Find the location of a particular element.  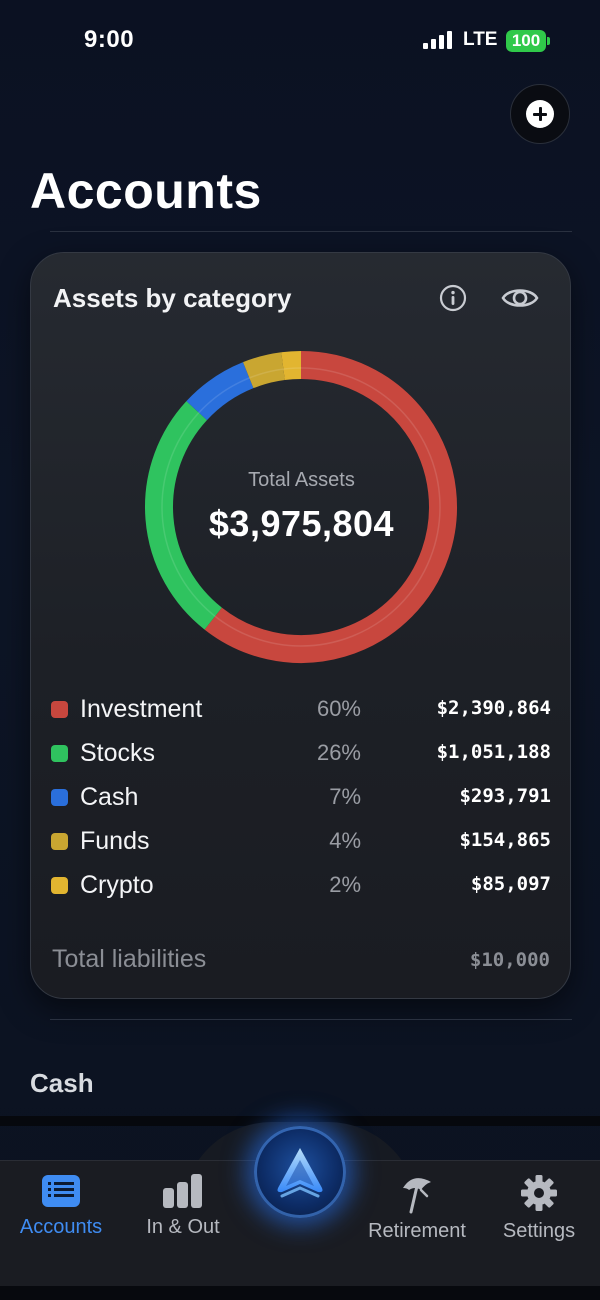

total-assets-value: $3,975,804 is located at coordinates (301, 523).